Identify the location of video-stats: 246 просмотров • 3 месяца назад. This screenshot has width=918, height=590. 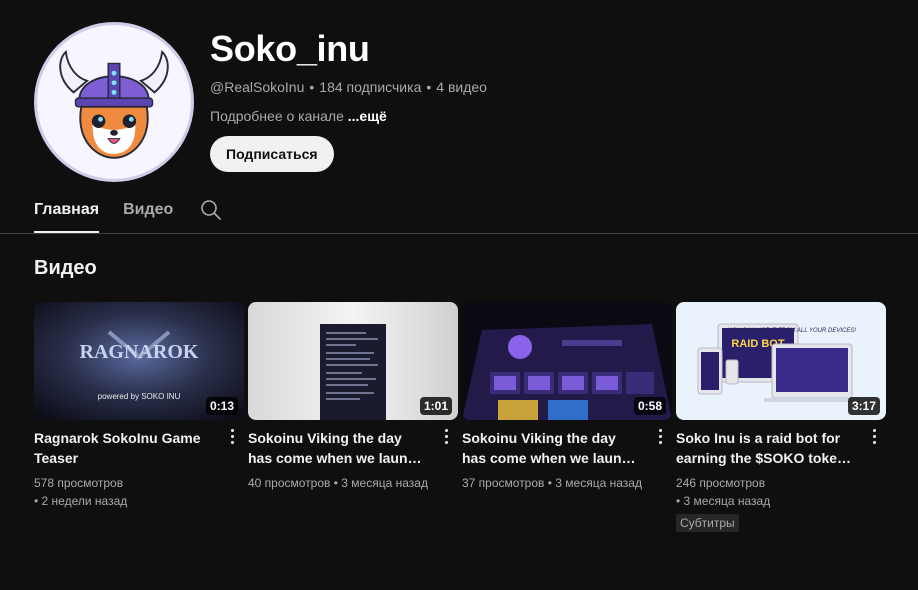
(781, 492).